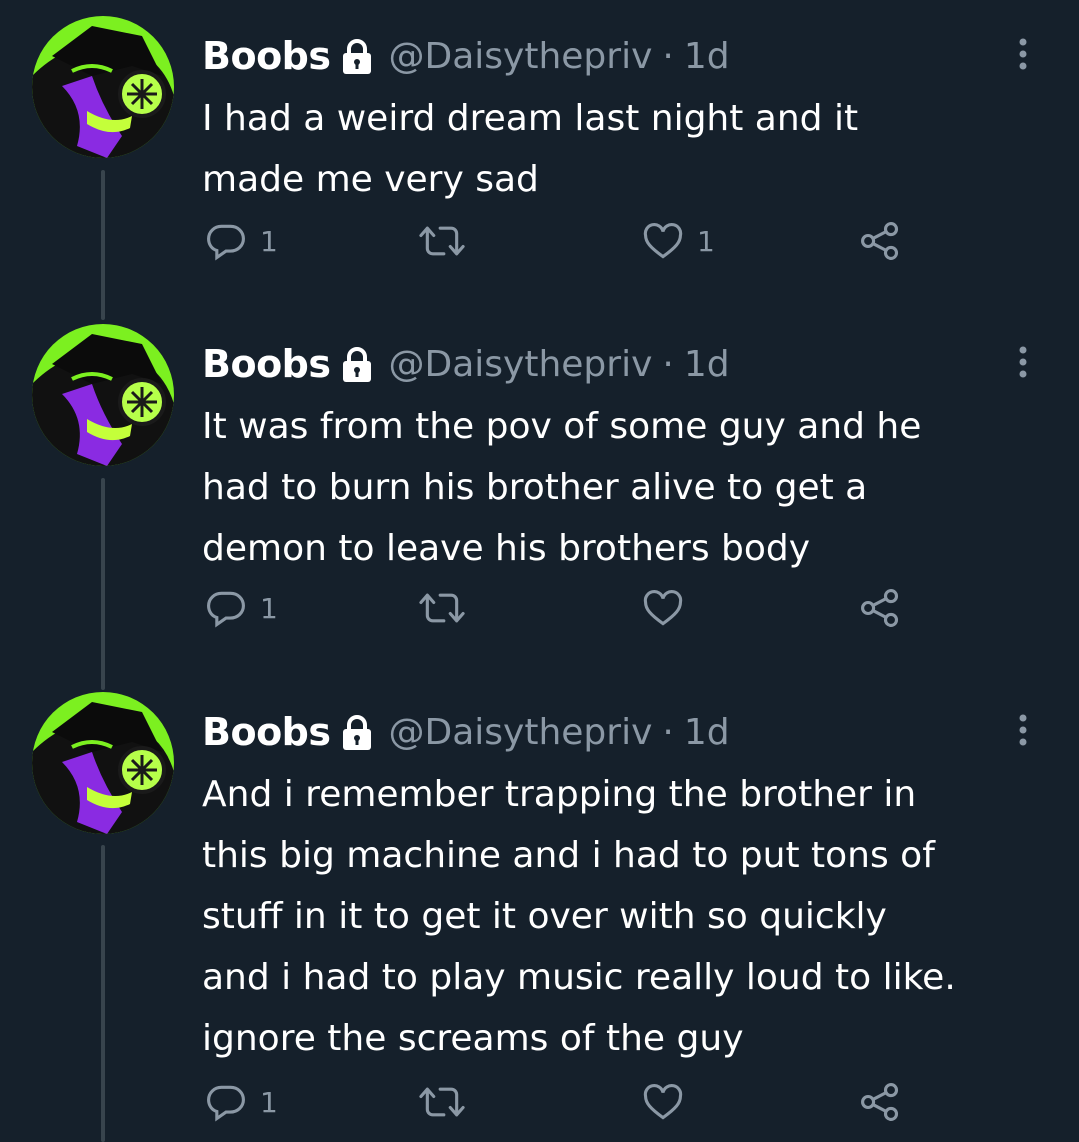 The image size is (1079, 1142). I want to click on like-button: 1, so click(678, 241).